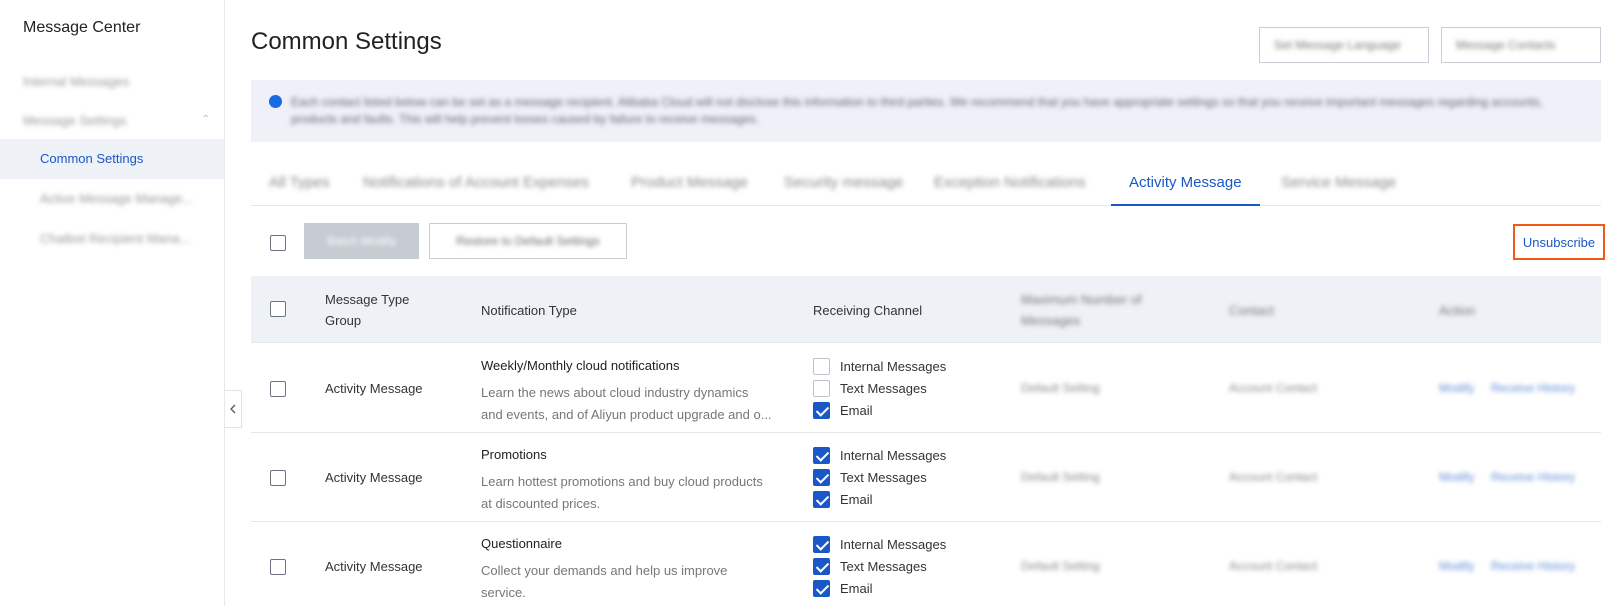 The width and height of the screenshot is (1617, 606). Describe the element at coordinates (278, 243) in the screenshot. I see `toolbar-select-all-checkbox` at that location.